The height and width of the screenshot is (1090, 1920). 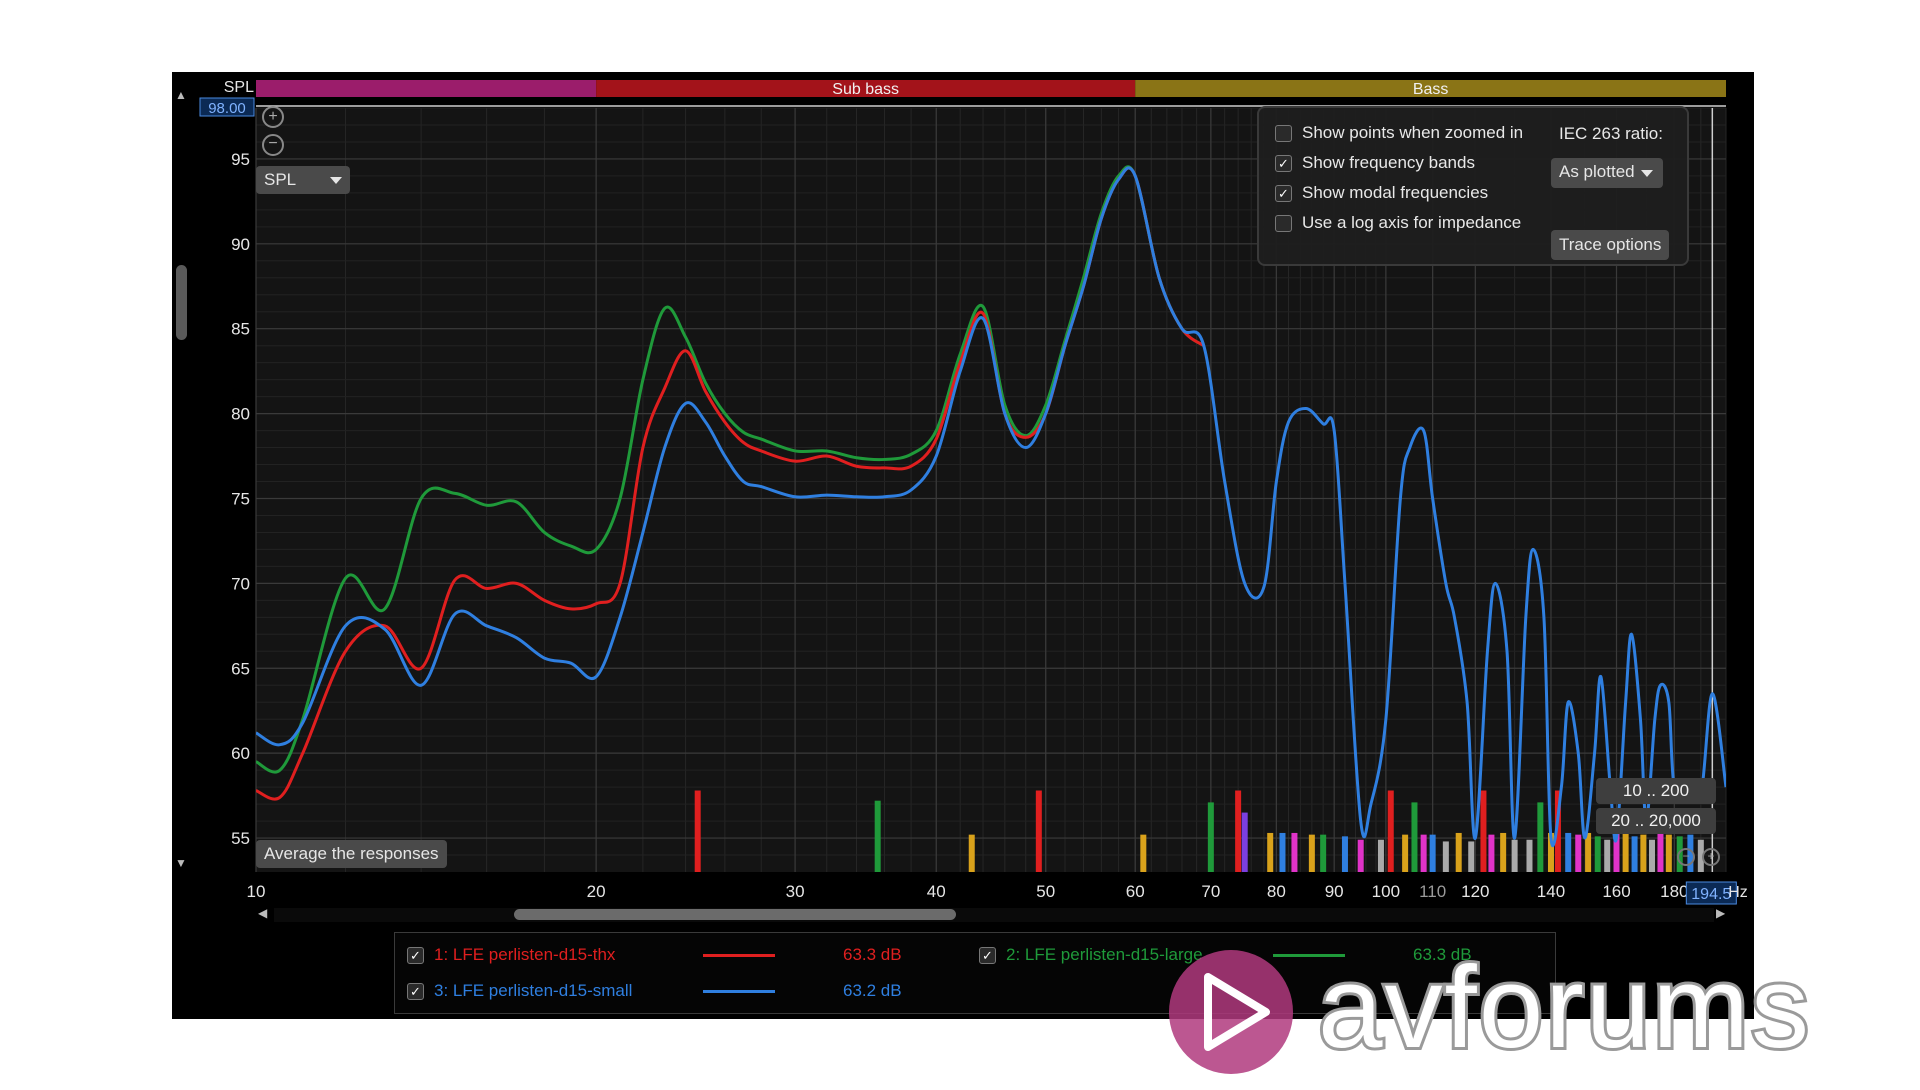 I want to click on show-points-option: Show points when zoomed in, so click(x=1399, y=133).